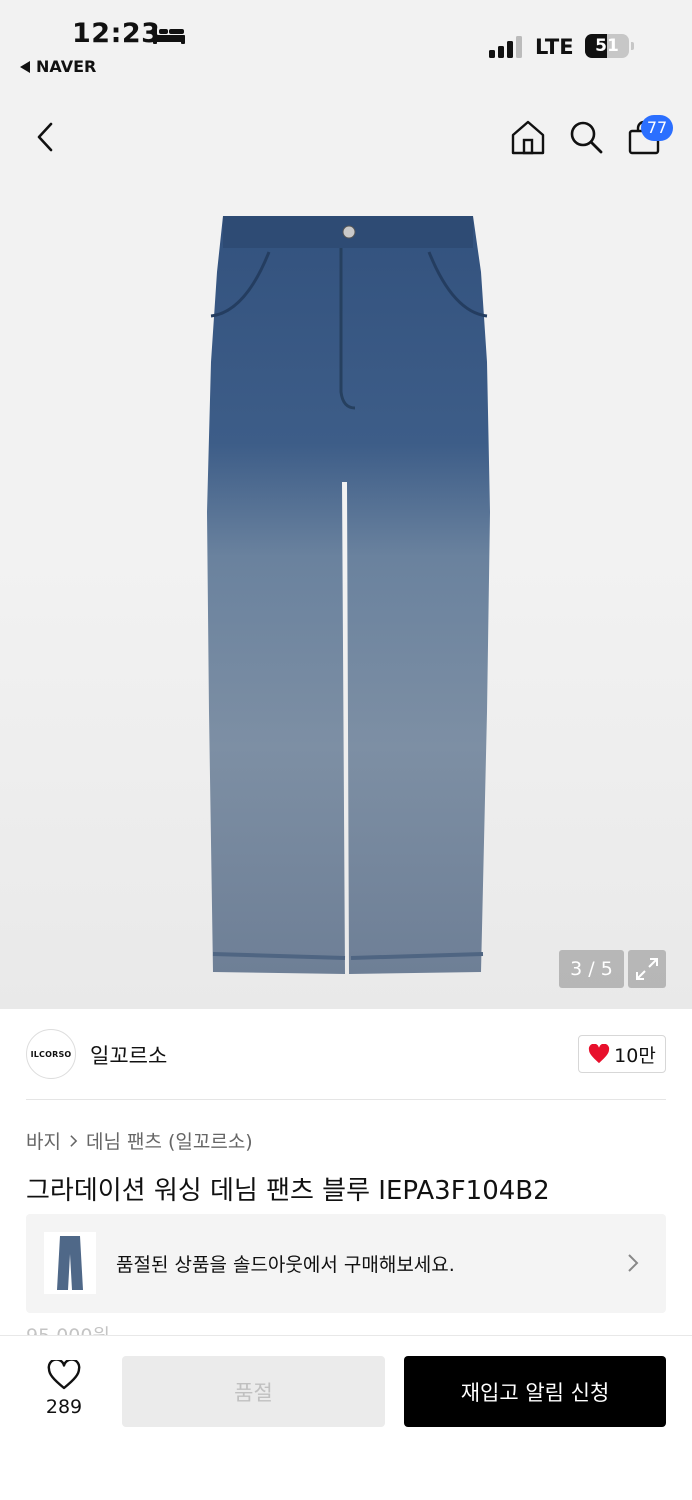 This screenshot has height=1500, width=692. I want to click on brand-logo: ILCORSO, so click(51, 1054).